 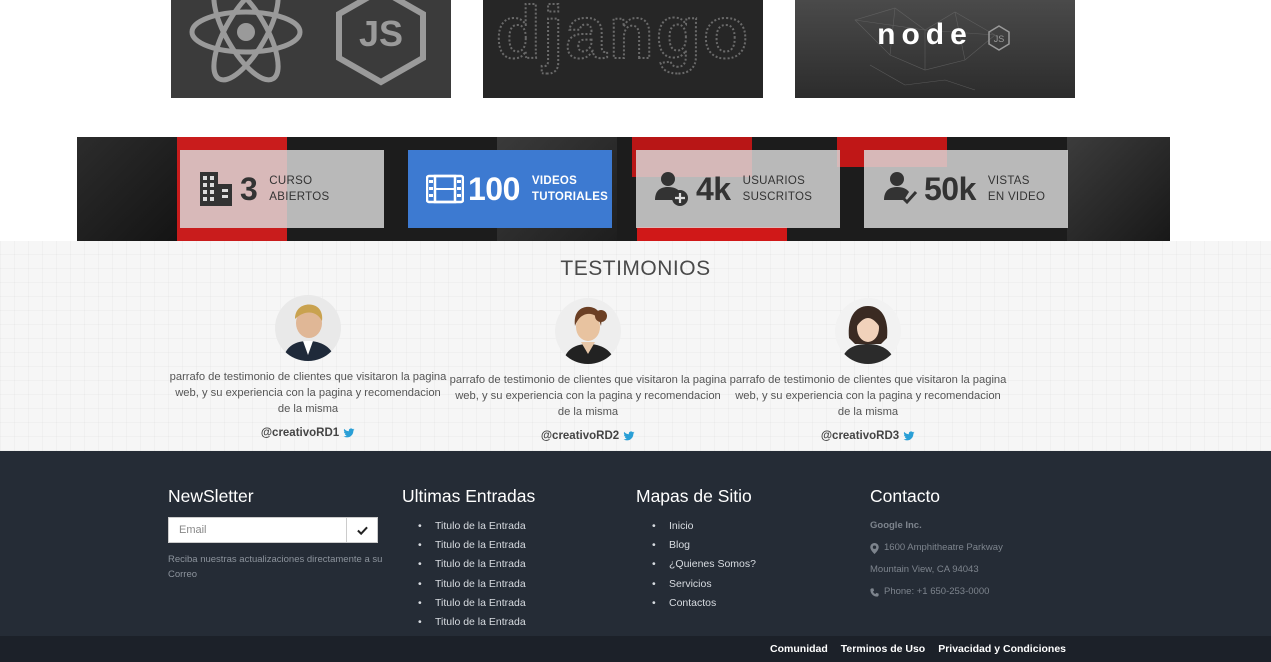 I want to click on subscribe-button, so click(x=362, y=530).